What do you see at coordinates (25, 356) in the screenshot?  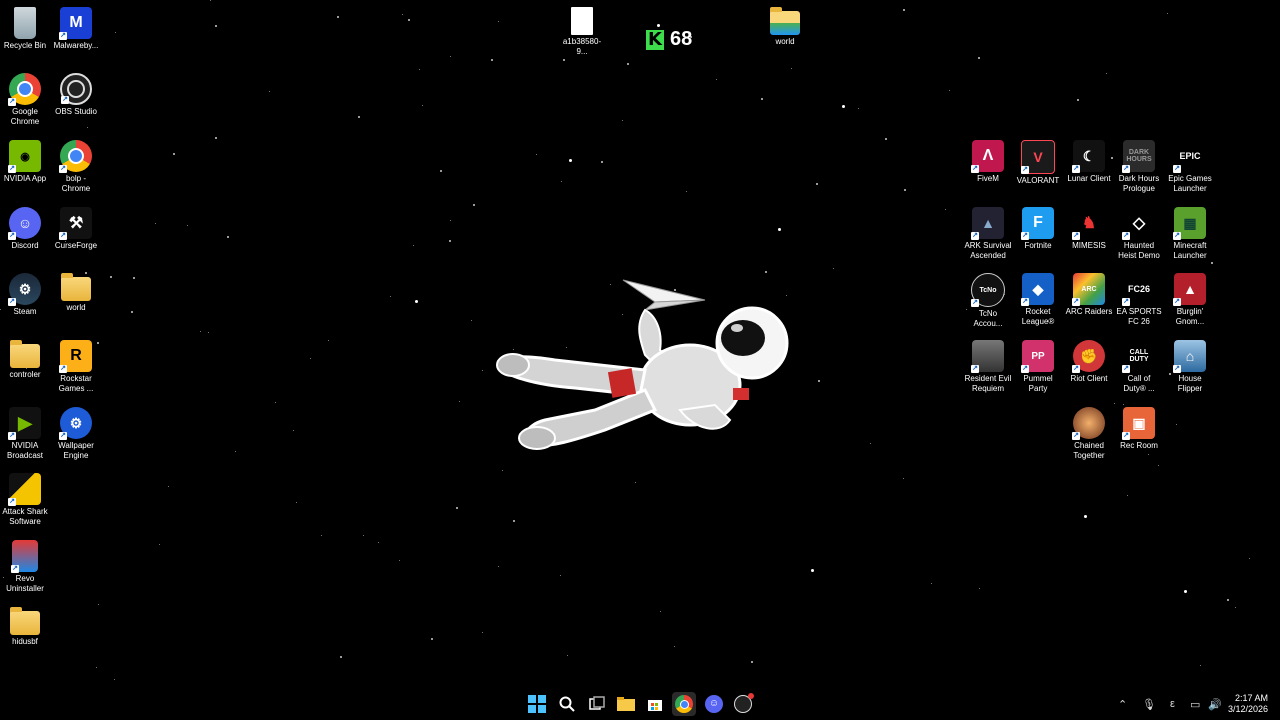 I see `desktop-icon-controler-folder: controler` at bounding box center [25, 356].